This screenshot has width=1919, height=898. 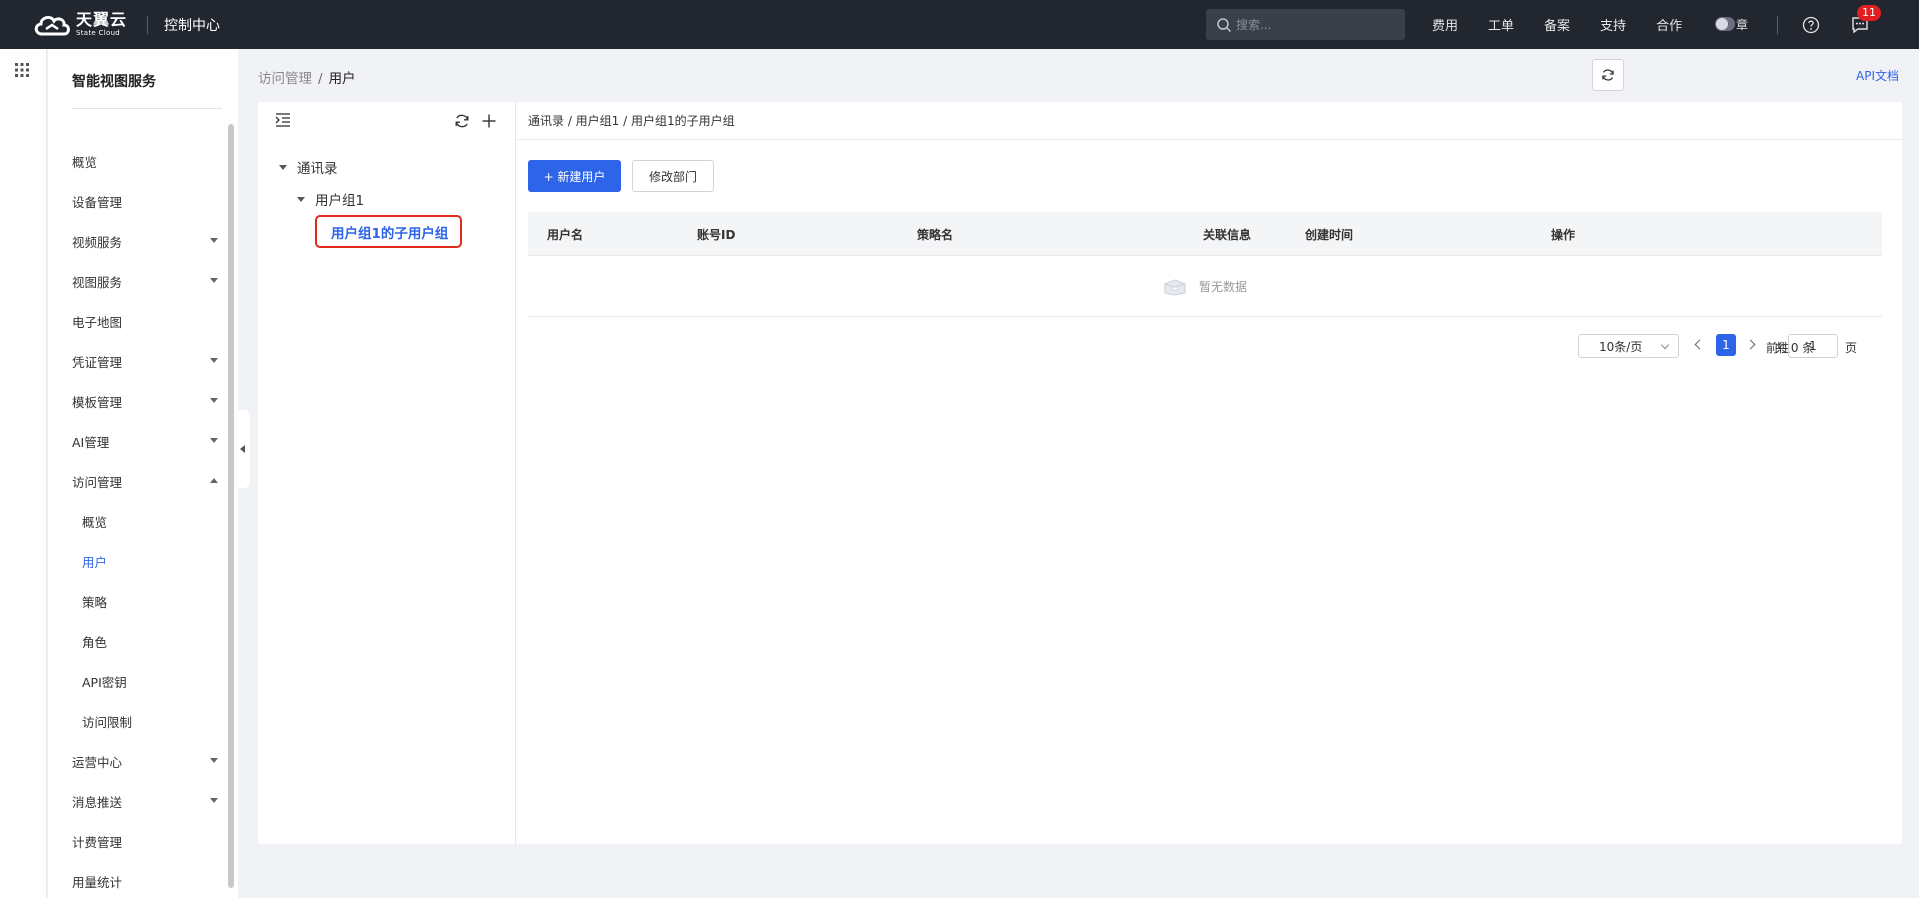 What do you see at coordinates (152, 641) in the screenshot?
I see `sidebar-item-roles: 角色` at bounding box center [152, 641].